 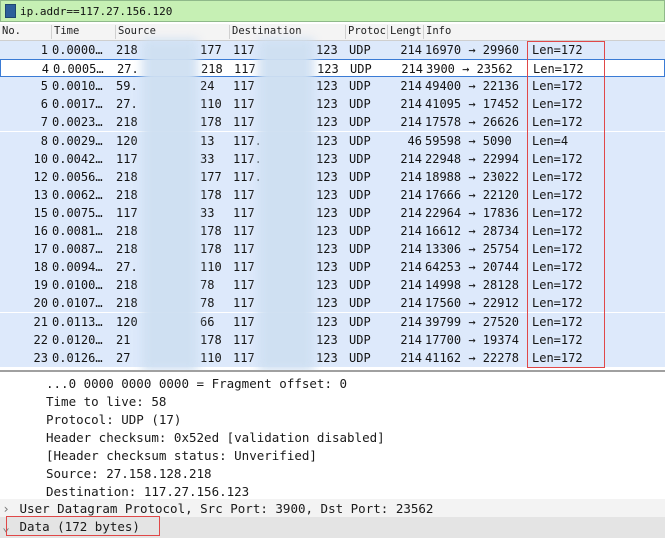 What do you see at coordinates (113, 419) in the screenshot?
I see `detail-protocol: Protocol: UDP (17)` at bounding box center [113, 419].